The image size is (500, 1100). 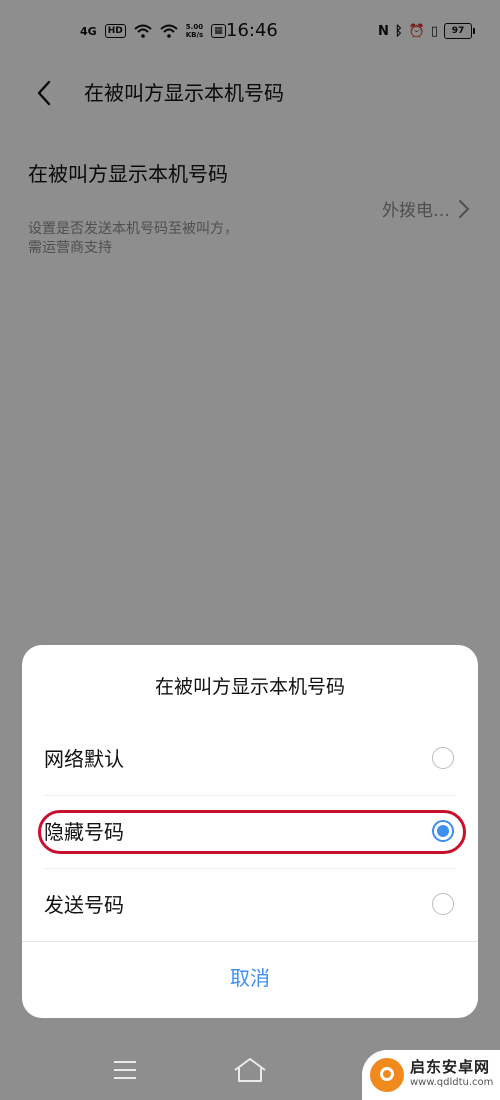 I want to click on option-label: 发送号码, so click(x=84, y=905).